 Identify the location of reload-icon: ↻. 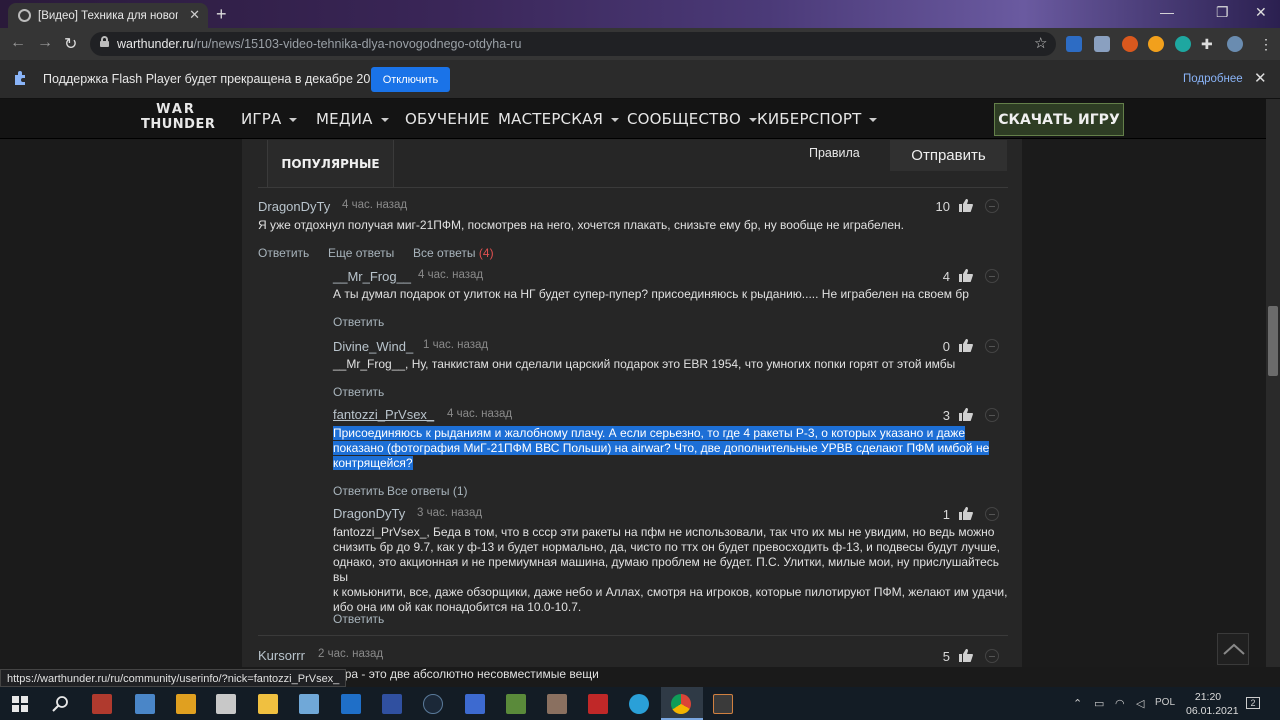
(70, 44).